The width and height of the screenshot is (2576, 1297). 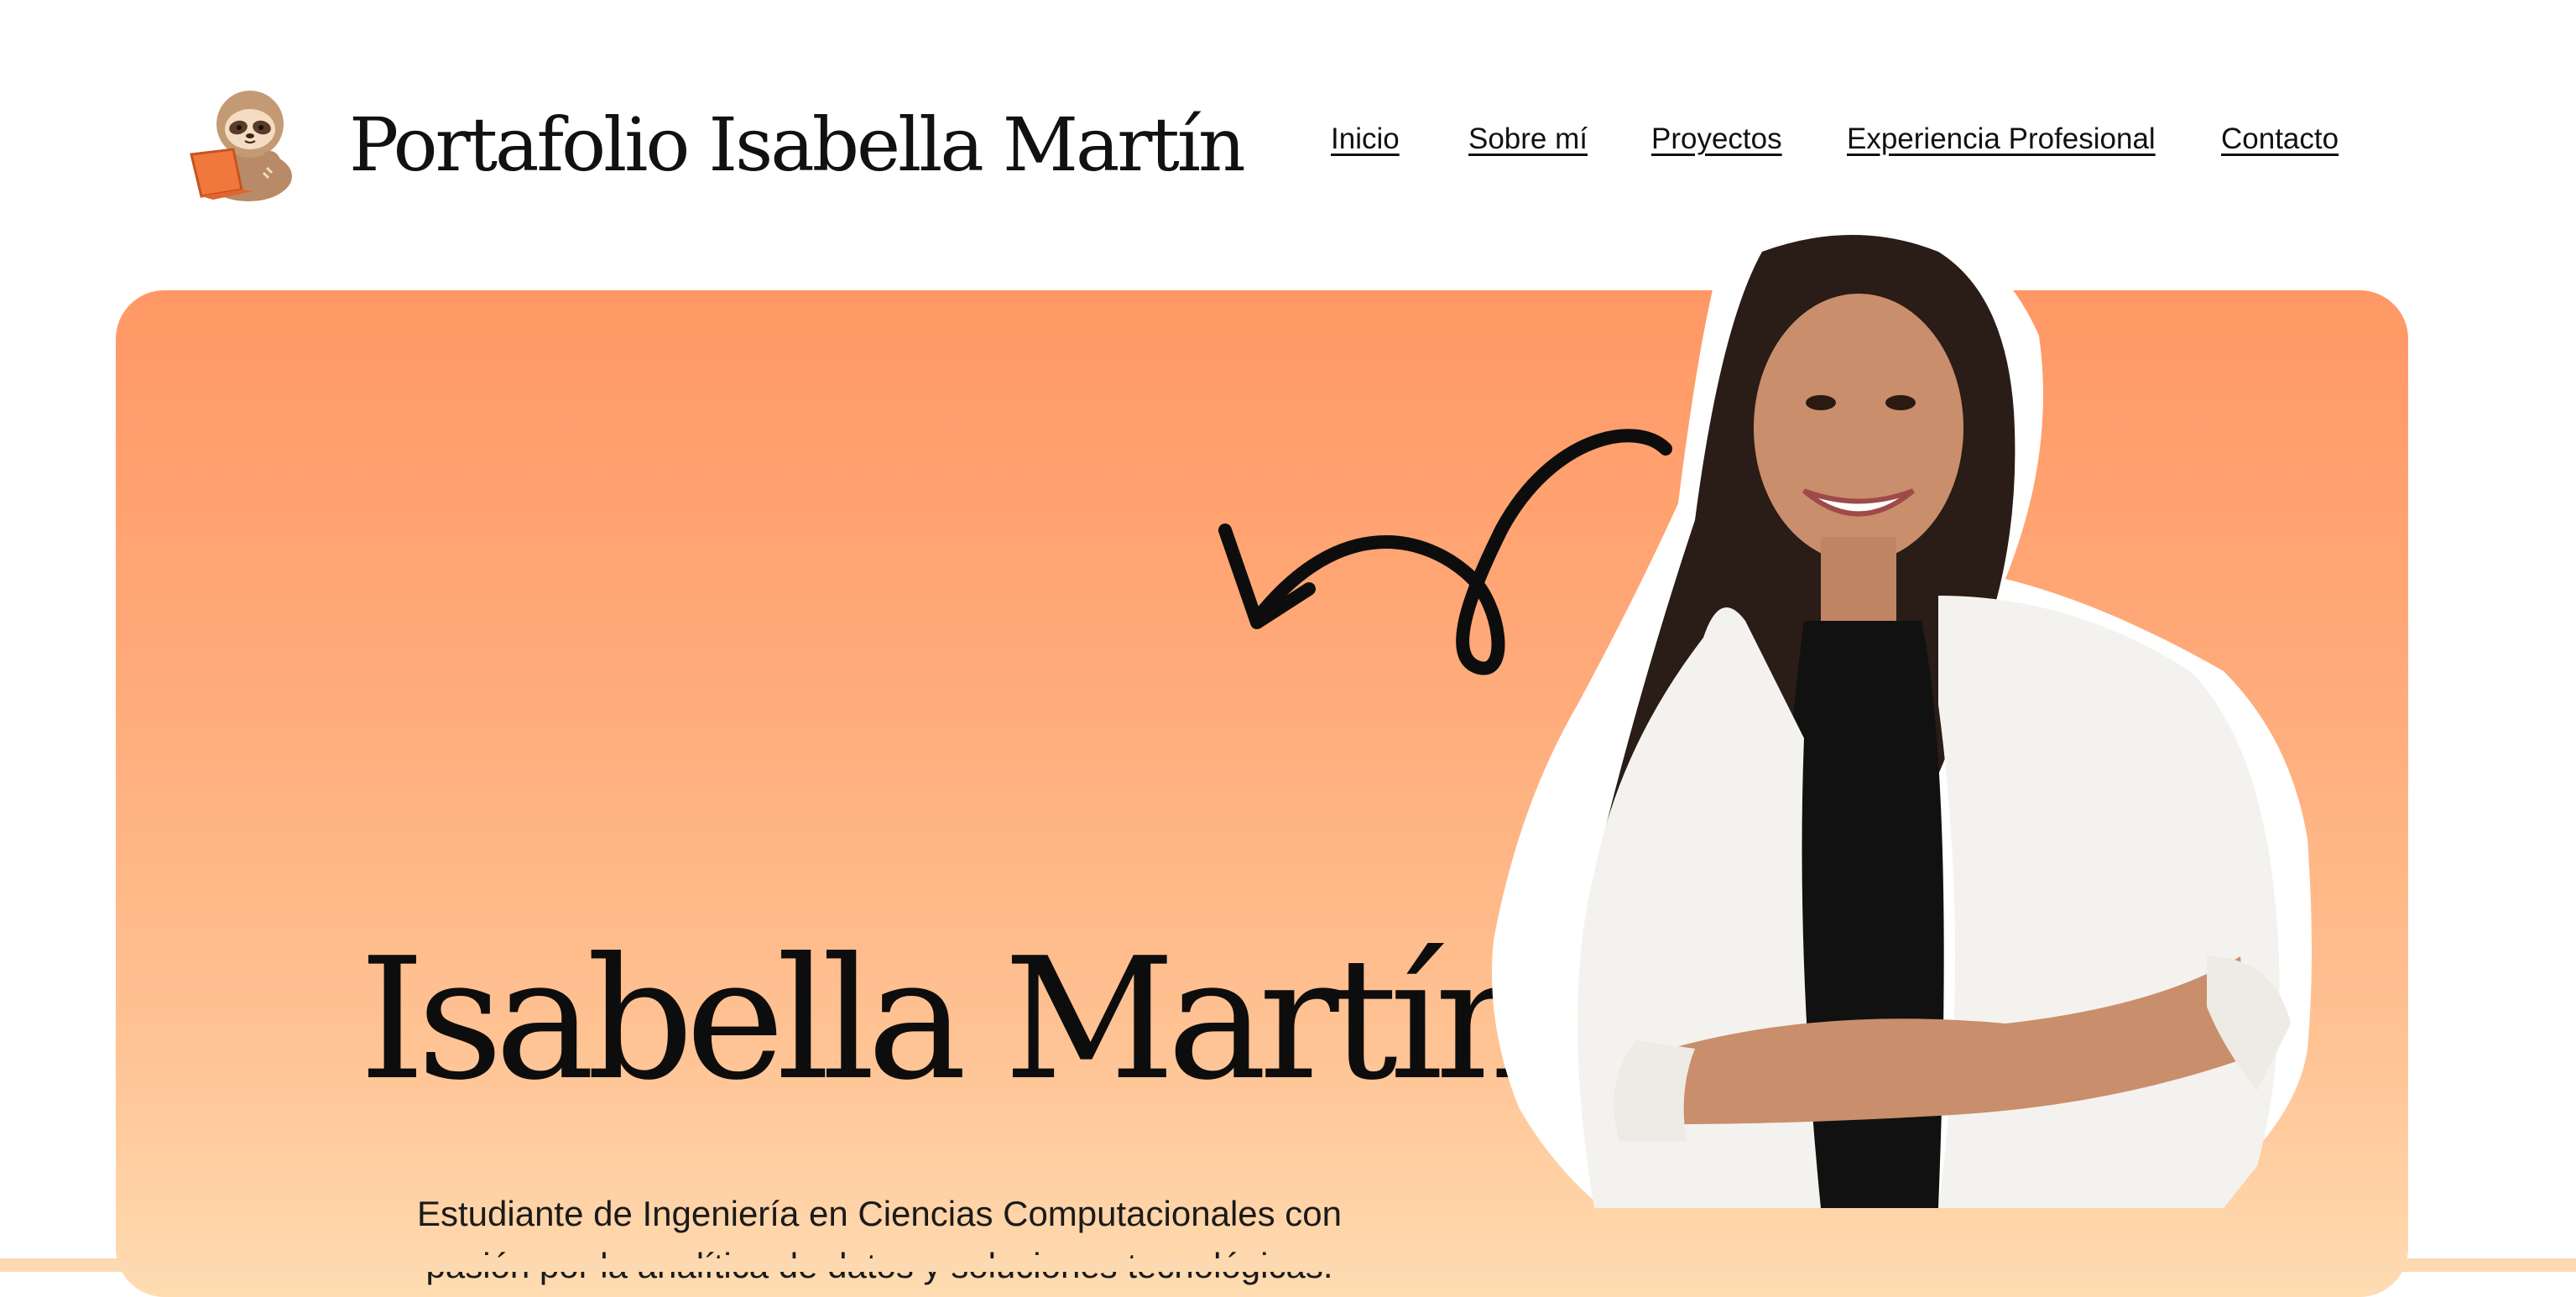 What do you see at coordinates (2001, 139) in the screenshot?
I see `nav-link-experiencia: Experiencia Profesional` at bounding box center [2001, 139].